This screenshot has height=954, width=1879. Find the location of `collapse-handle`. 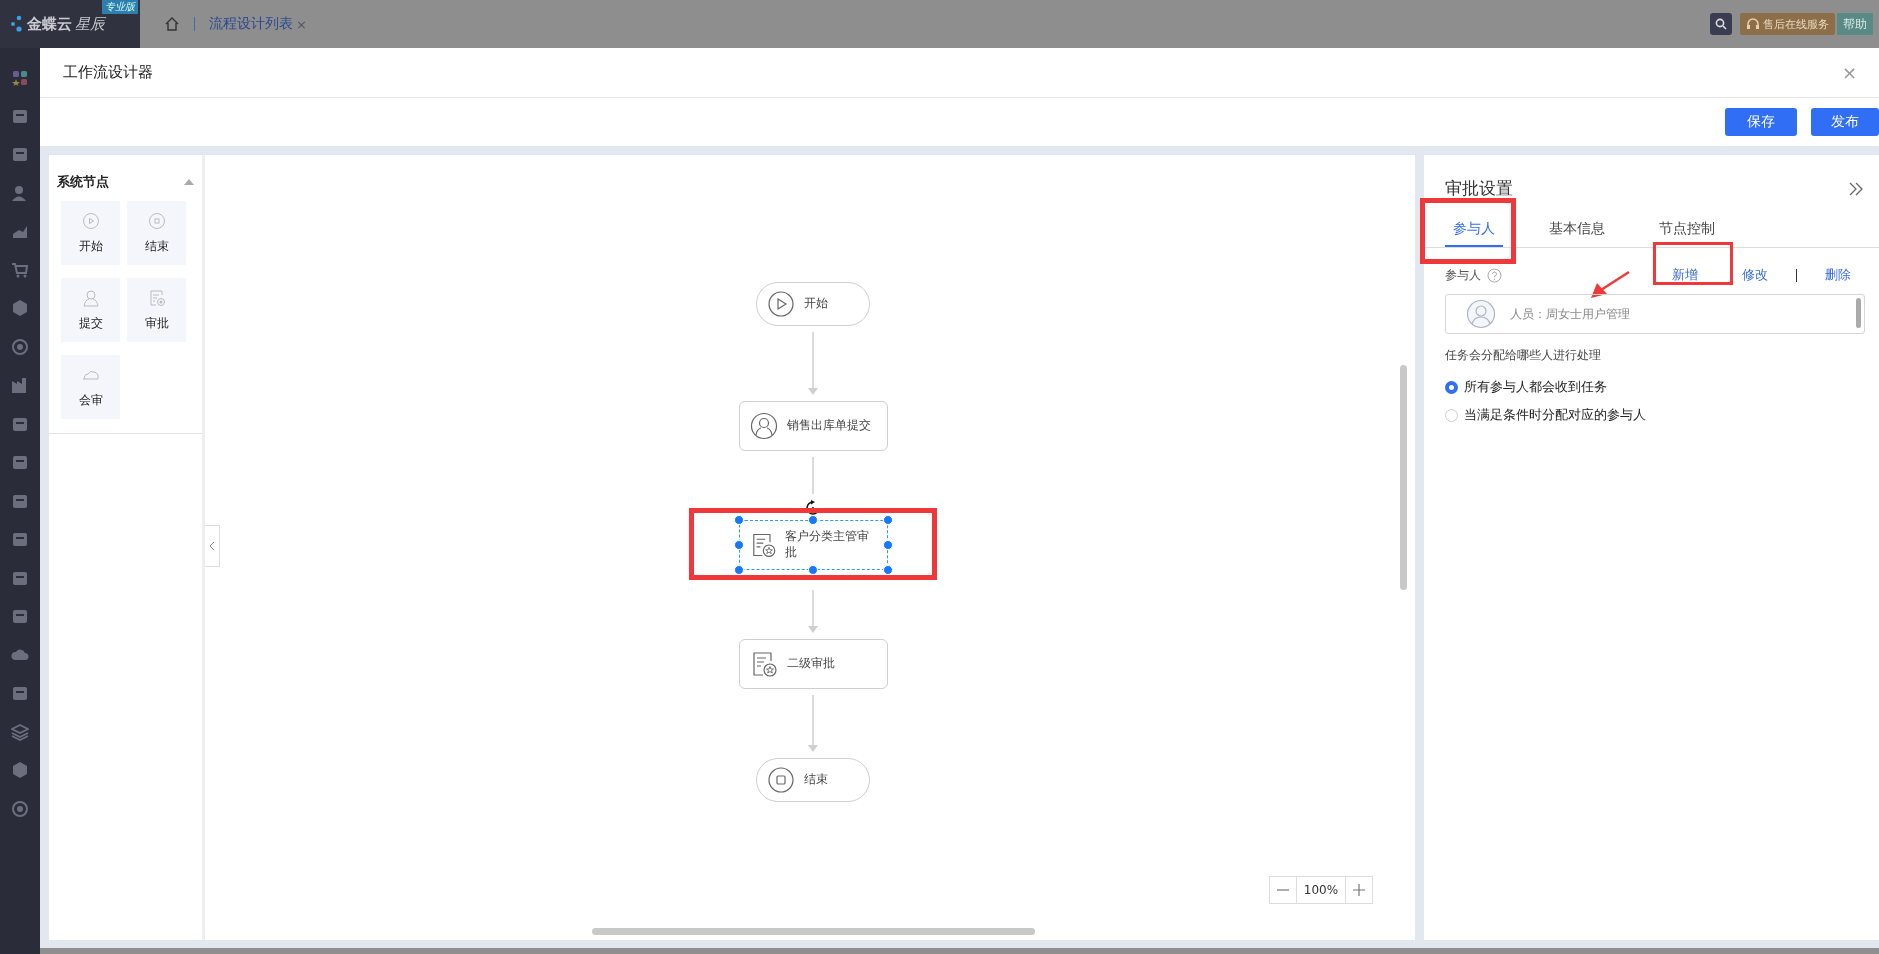

collapse-handle is located at coordinates (212, 546).